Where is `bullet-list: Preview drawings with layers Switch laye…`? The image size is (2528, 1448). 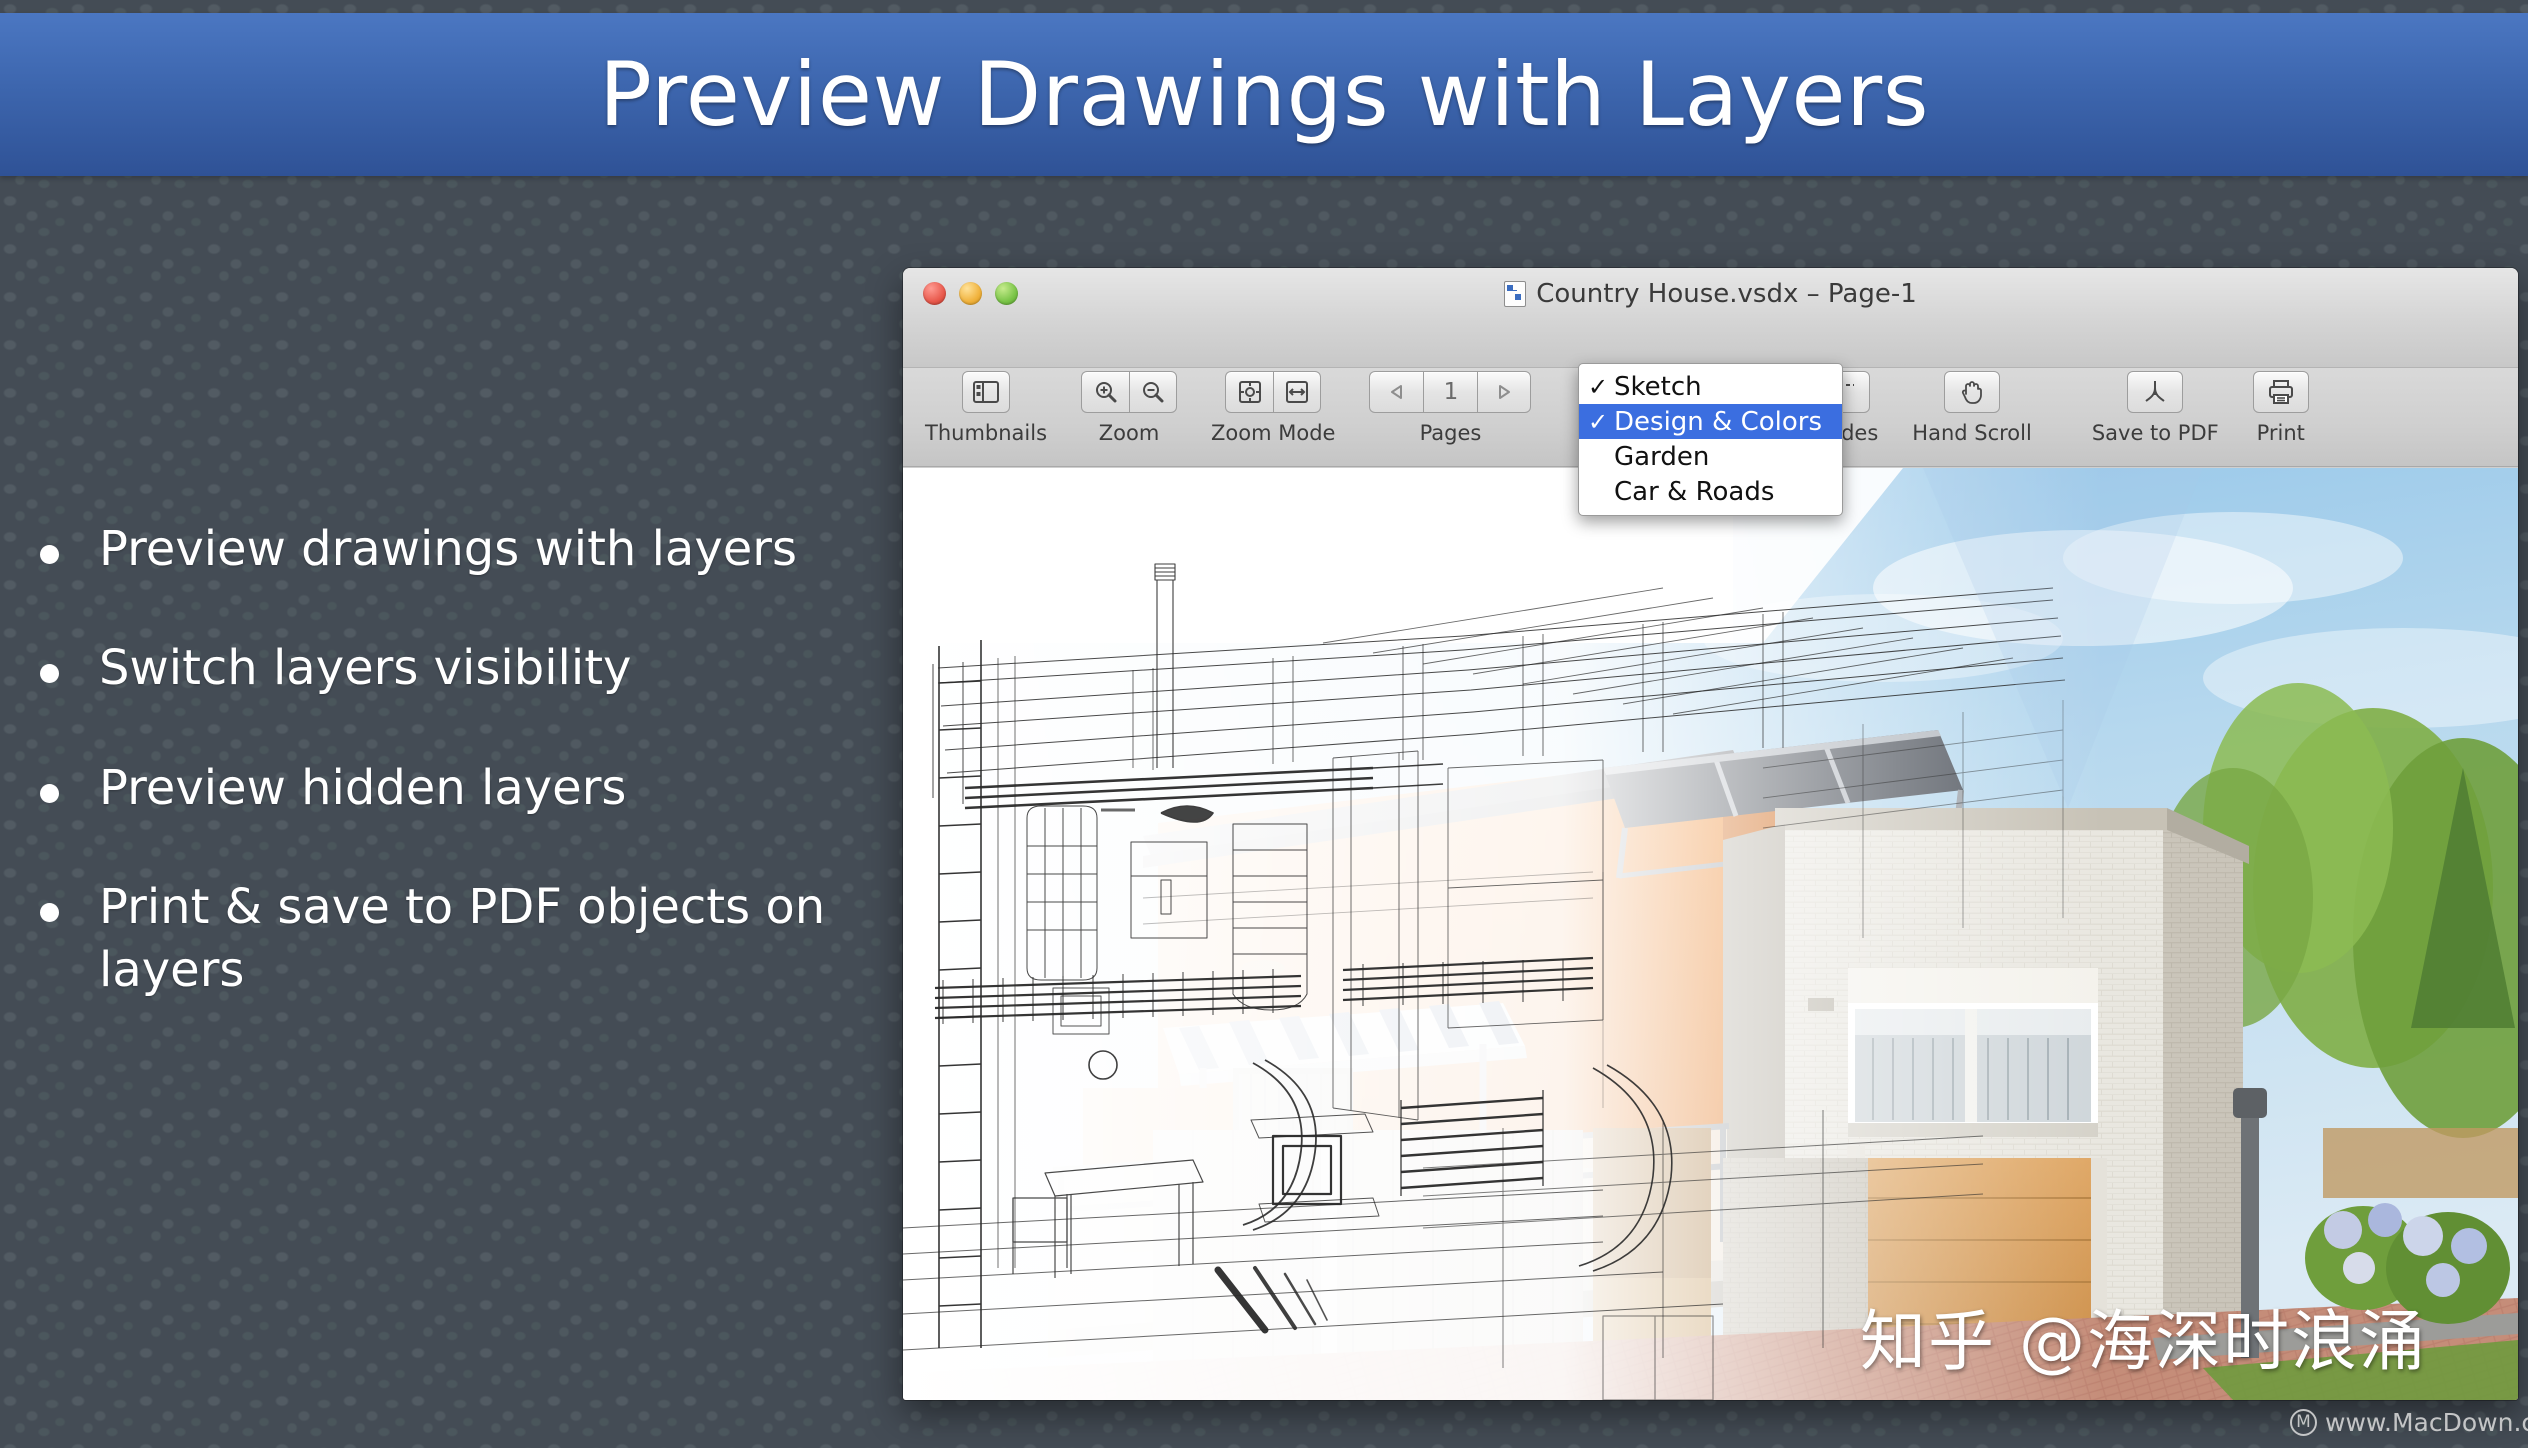
bullet-list: Preview drawings with layers Switch laye… is located at coordinates (433, 760).